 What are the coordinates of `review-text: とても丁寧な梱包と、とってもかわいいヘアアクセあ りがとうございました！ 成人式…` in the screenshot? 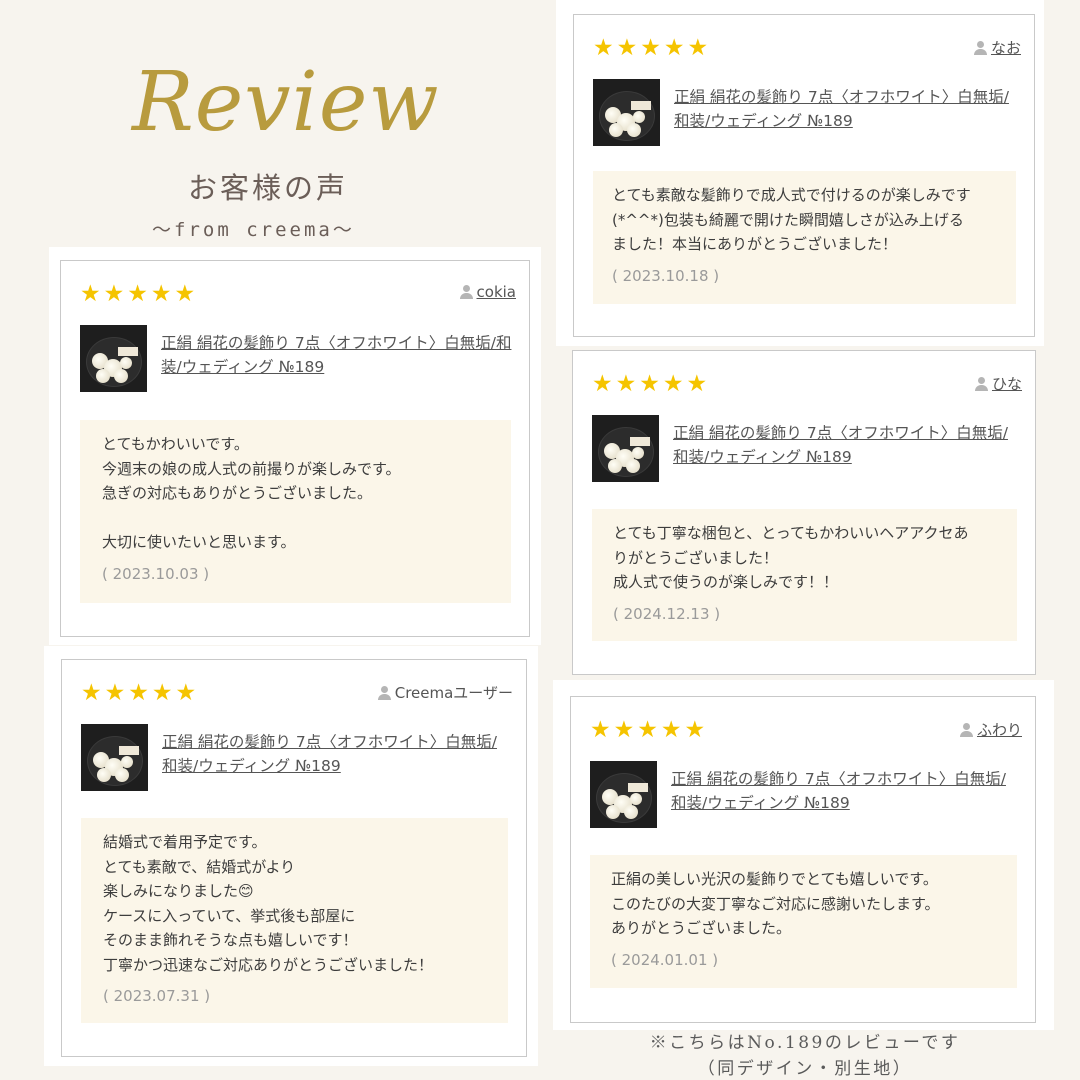 It's located at (791, 557).